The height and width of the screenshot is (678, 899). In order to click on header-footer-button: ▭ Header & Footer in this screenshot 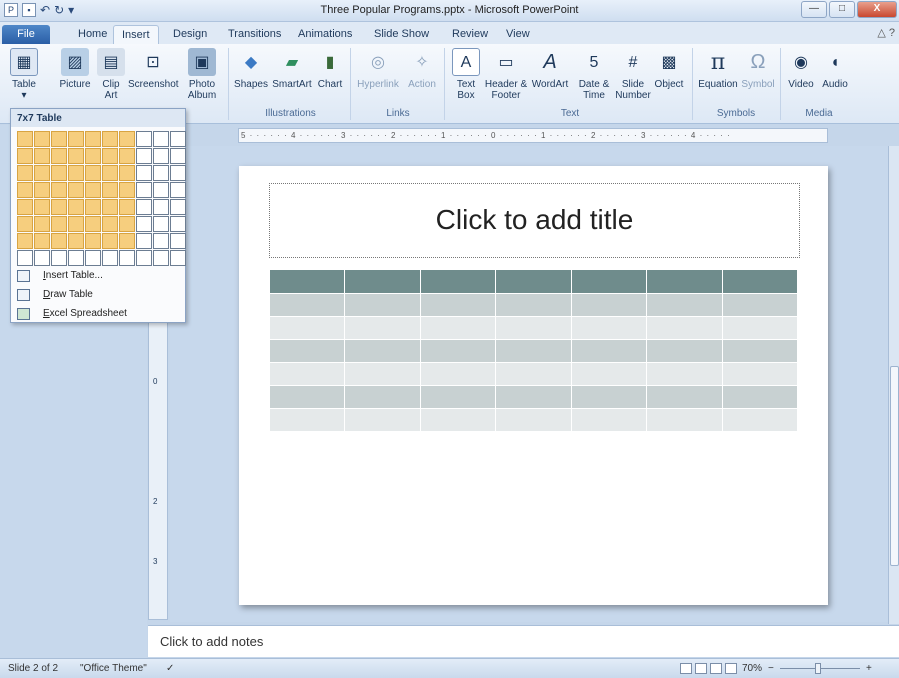, I will do `click(506, 74)`.